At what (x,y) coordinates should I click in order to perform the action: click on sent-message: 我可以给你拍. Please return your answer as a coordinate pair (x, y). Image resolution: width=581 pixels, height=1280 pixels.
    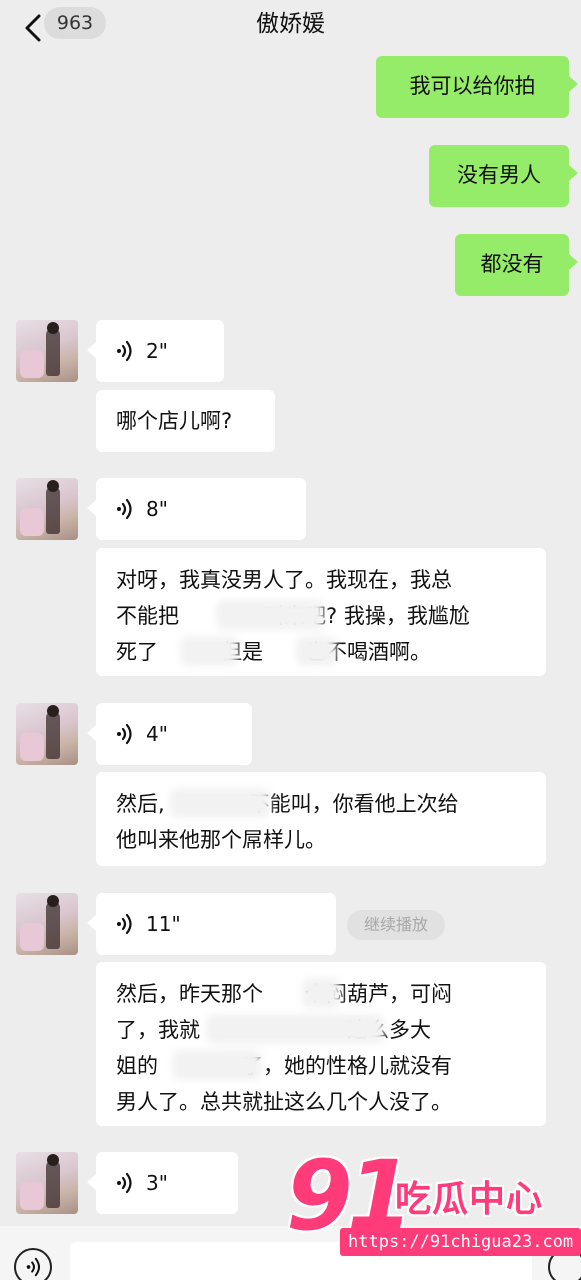
    Looking at the image, I should click on (477, 87).